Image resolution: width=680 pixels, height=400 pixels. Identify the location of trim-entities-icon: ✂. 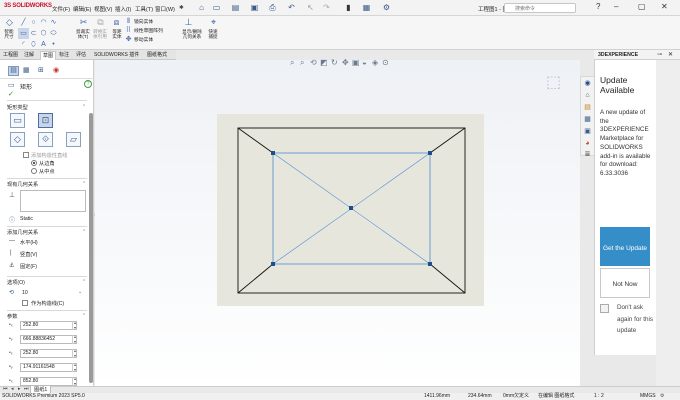
(83, 22).